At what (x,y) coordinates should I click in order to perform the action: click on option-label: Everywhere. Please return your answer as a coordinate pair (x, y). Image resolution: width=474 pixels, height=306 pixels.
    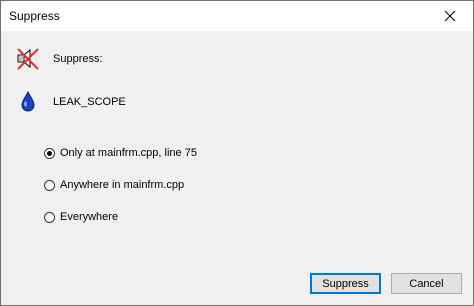
    Looking at the image, I should click on (89, 217).